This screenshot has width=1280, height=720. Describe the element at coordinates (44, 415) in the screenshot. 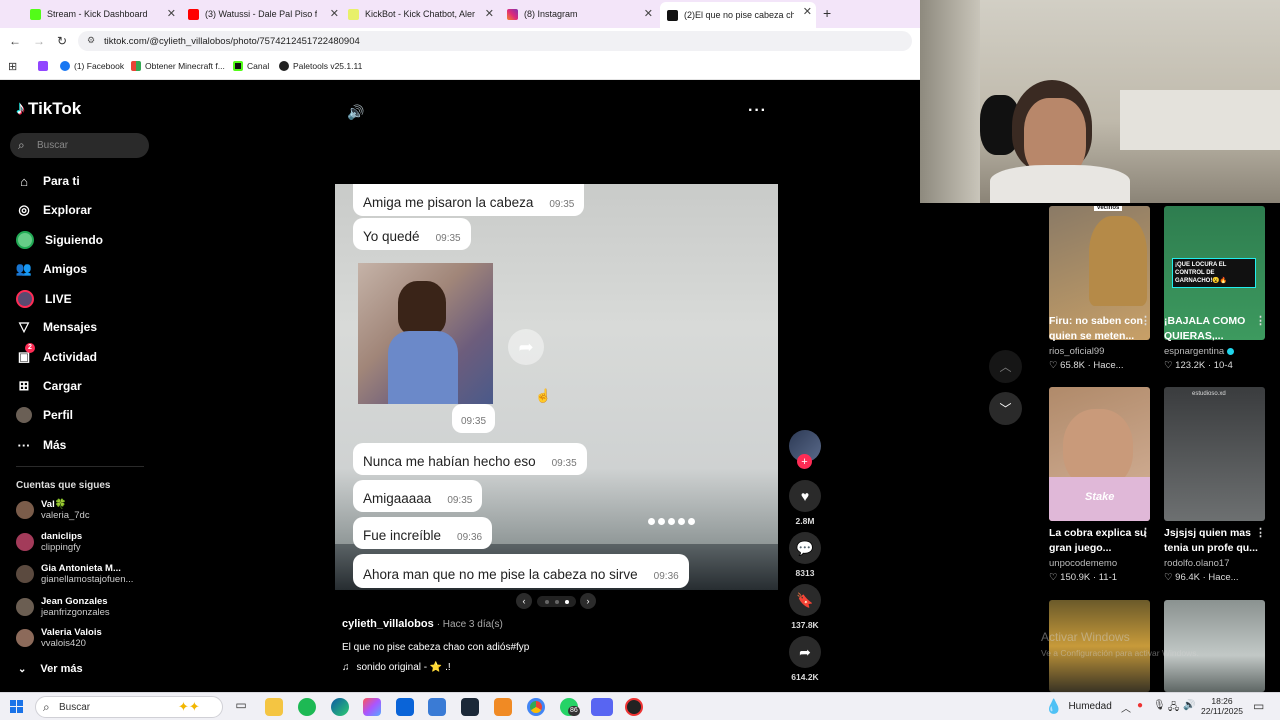

I see `nav-perfil: Perfil` at that location.